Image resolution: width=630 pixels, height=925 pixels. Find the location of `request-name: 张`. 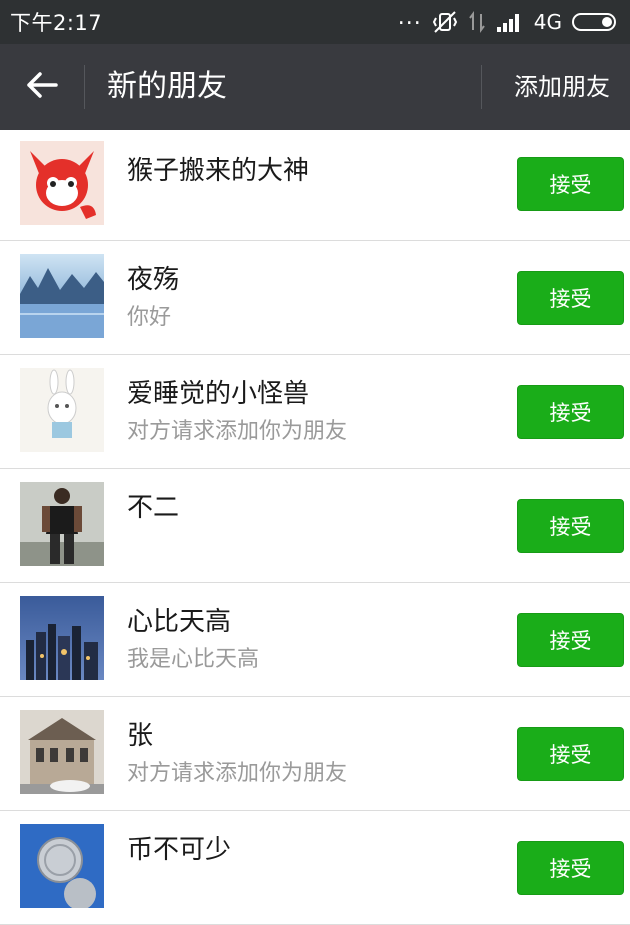

request-name: 张 is located at coordinates (140, 736).